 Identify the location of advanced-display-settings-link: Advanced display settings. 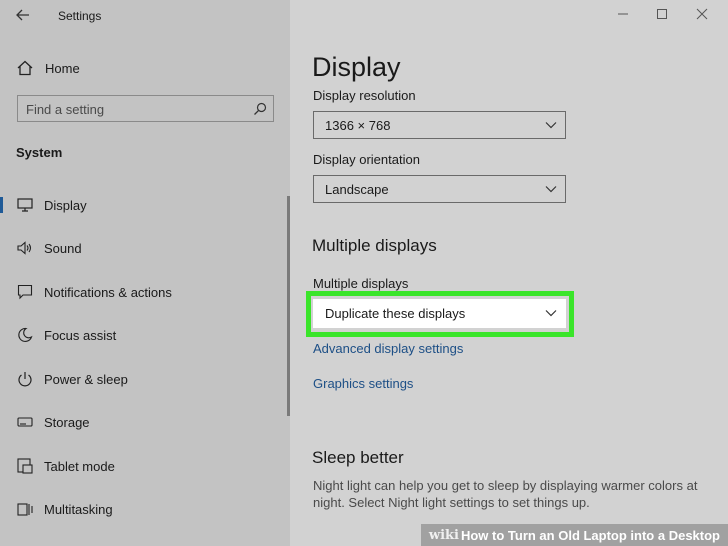
(388, 348).